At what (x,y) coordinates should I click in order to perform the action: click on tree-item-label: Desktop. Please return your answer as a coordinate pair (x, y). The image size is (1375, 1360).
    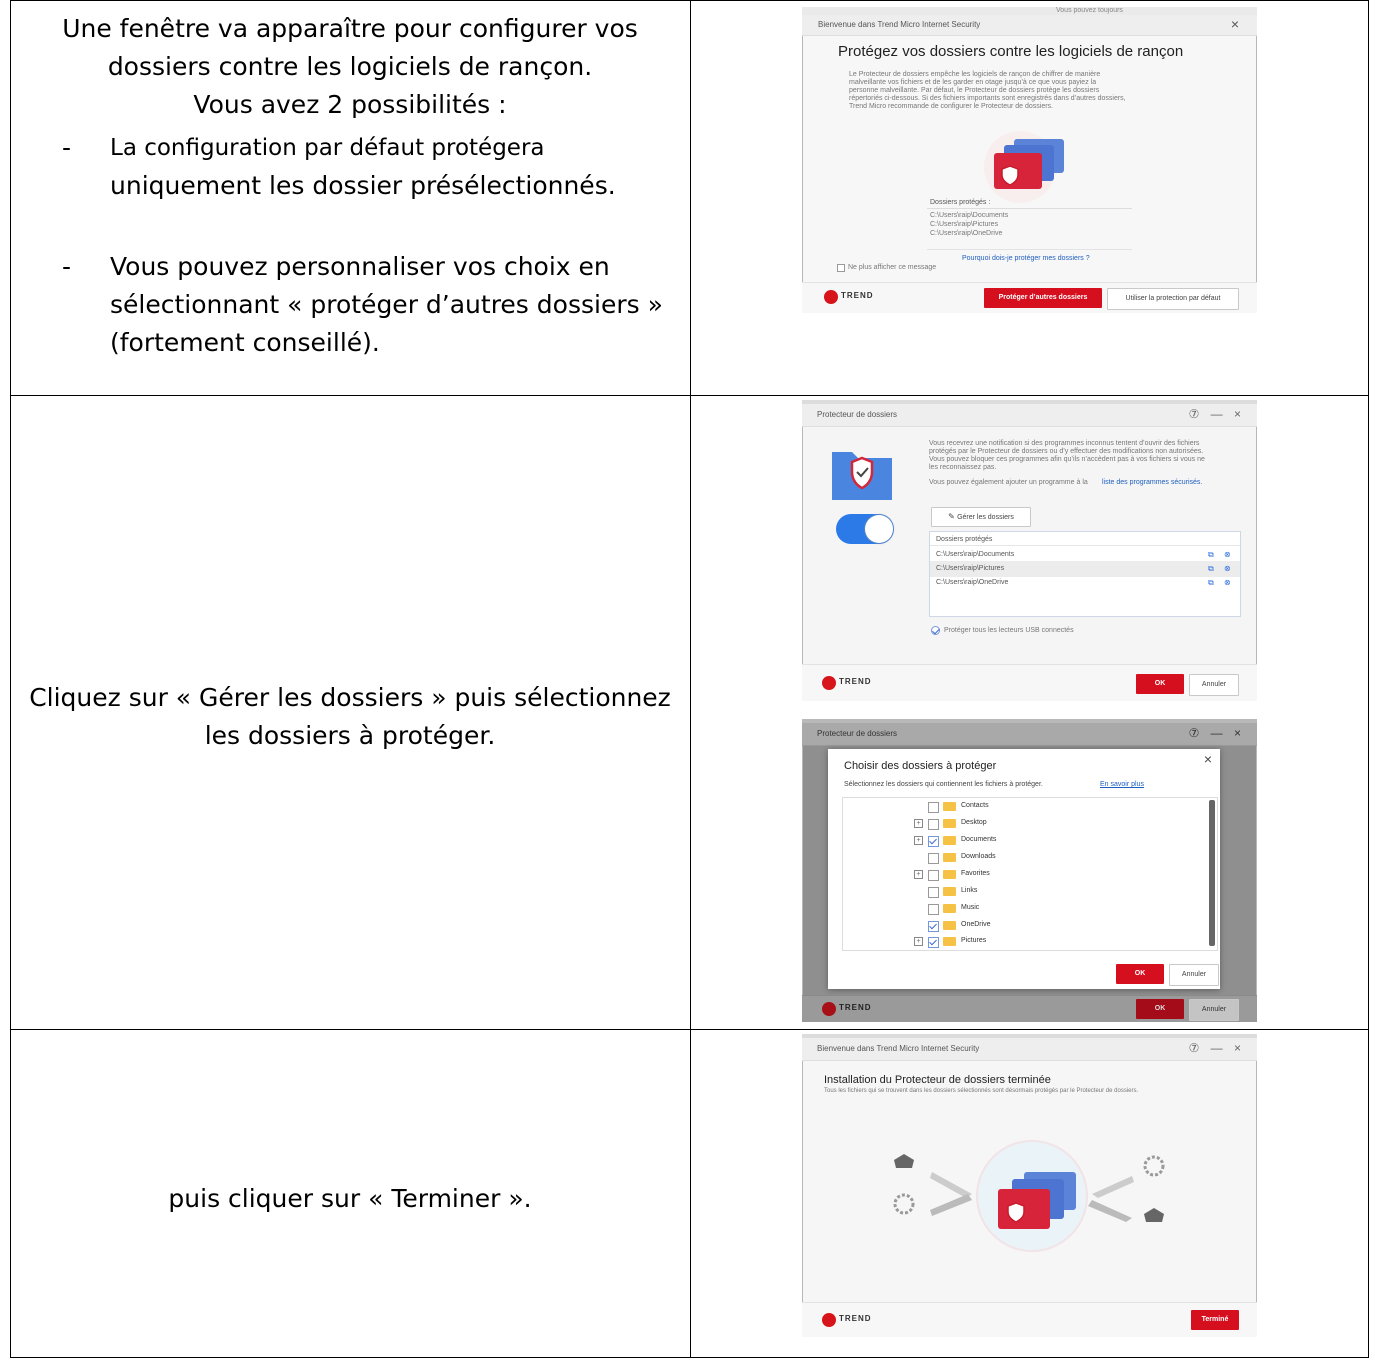
    Looking at the image, I should click on (974, 822).